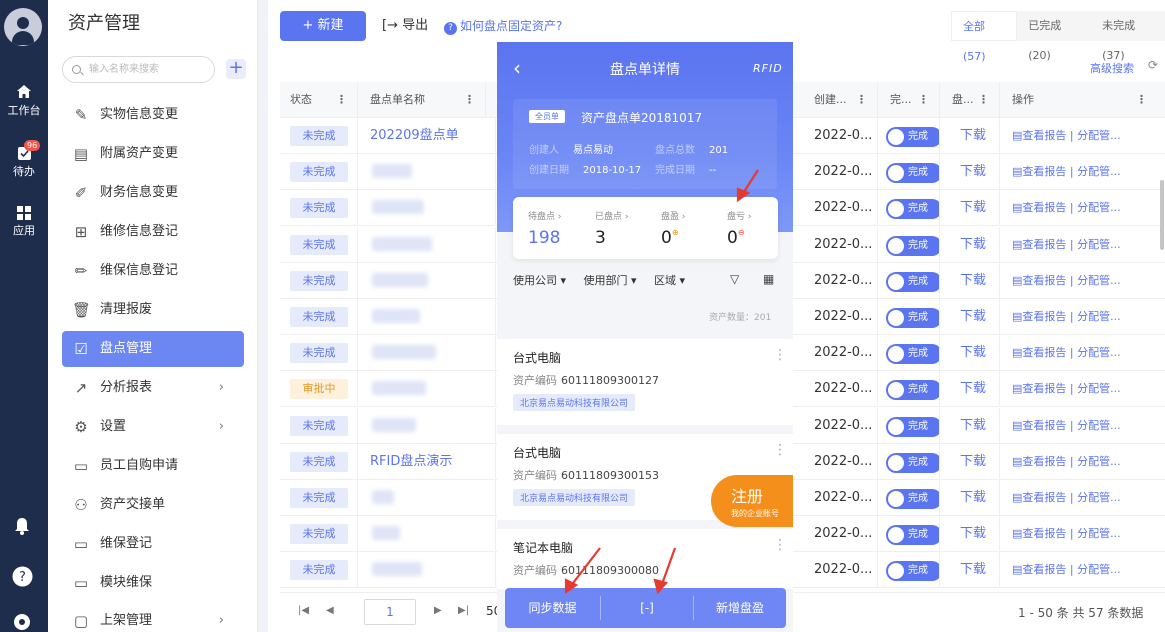 This screenshot has width=1165, height=632. I want to click on annotation-arrows, so click(661, 382).